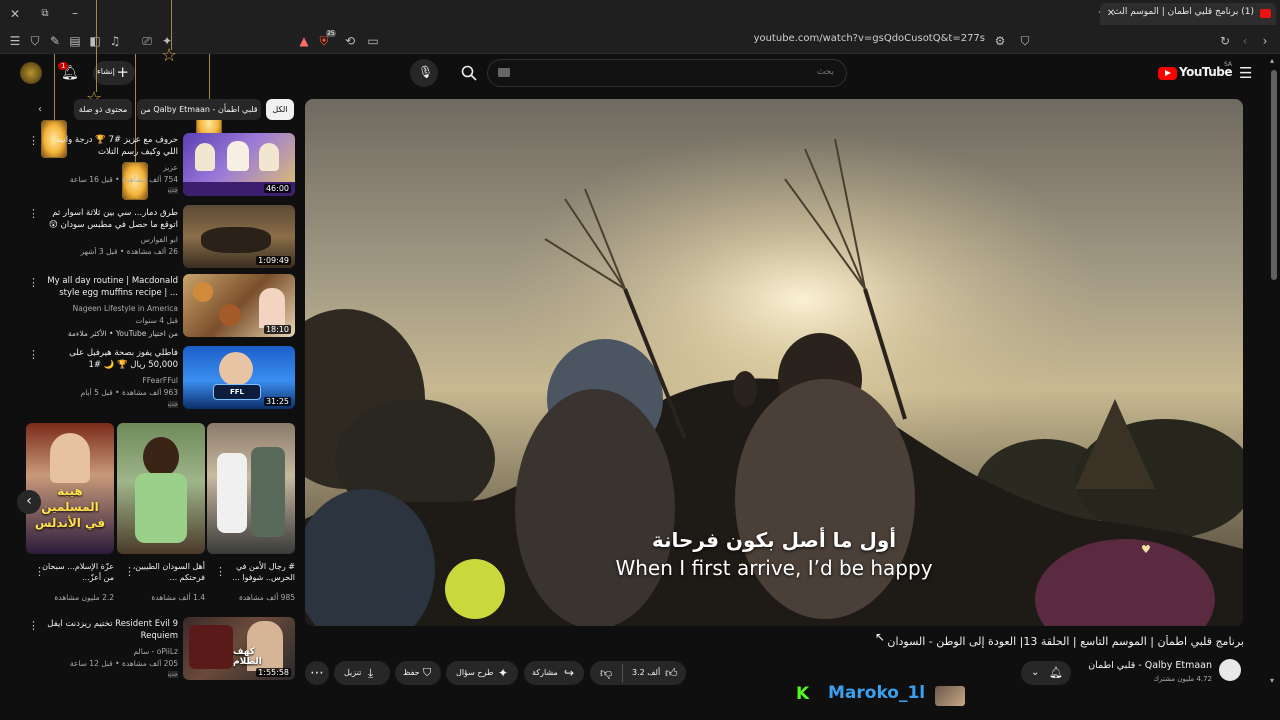 The height and width of the screenshot is (720, 1280). I want to click on new-badge: جديد, so click(173, 674).